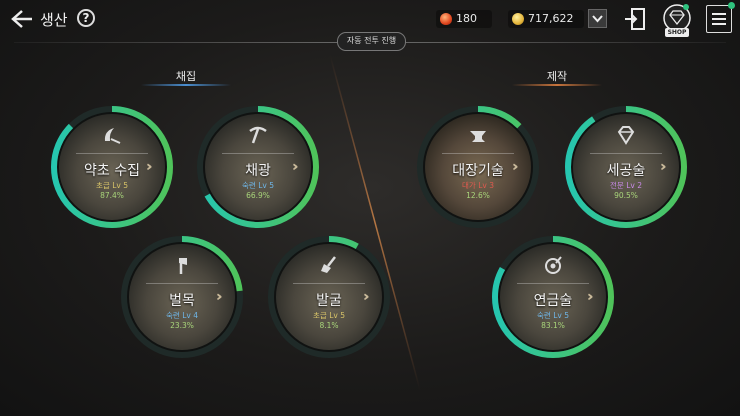  Describe the element at coordinates (329, 325) in the screenshot. I see `skill-percent: 8.1%` at that location.